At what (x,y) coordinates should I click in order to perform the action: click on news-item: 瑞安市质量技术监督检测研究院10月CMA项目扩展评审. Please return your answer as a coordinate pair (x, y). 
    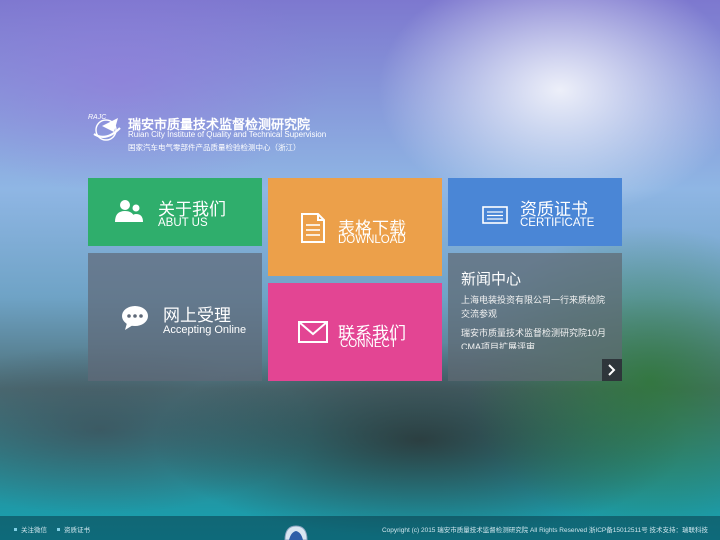
    Looking at the image, I should click on (537, 337).